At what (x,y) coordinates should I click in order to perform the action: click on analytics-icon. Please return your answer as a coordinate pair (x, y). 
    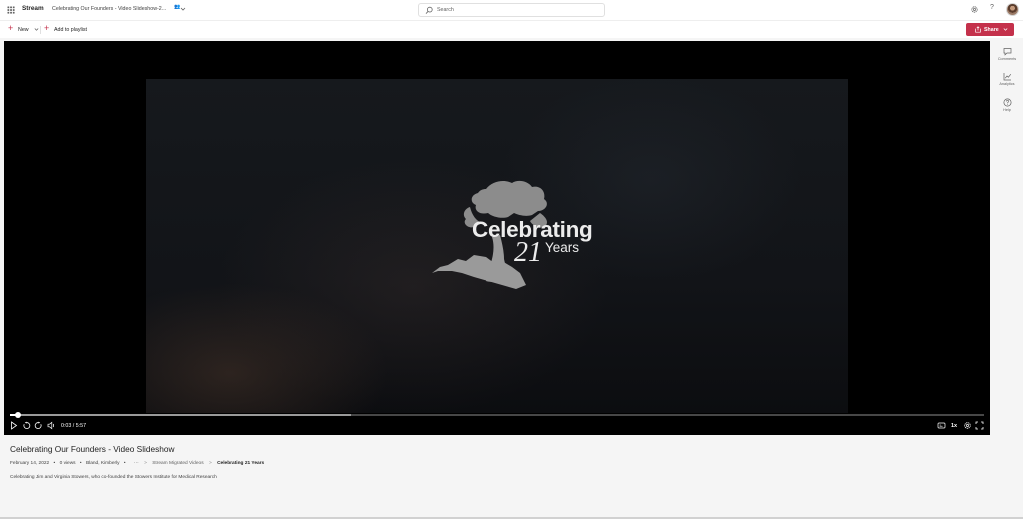
    Looking at the image, I should click on (1007, 77).